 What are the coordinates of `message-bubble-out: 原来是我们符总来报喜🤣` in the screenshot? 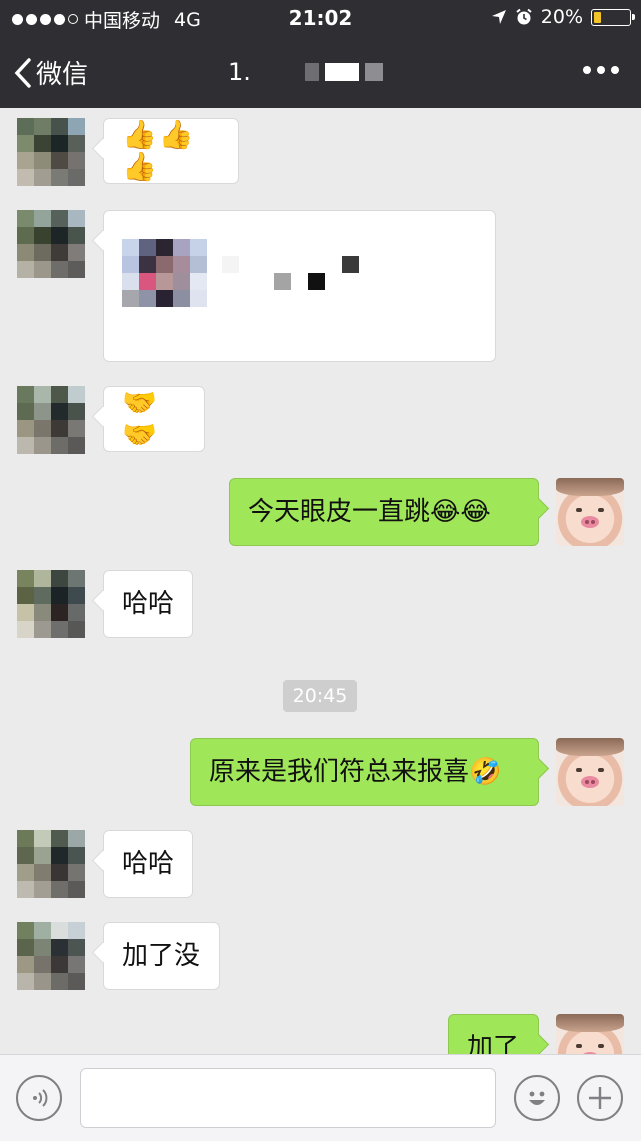 It's located at (364, 772).